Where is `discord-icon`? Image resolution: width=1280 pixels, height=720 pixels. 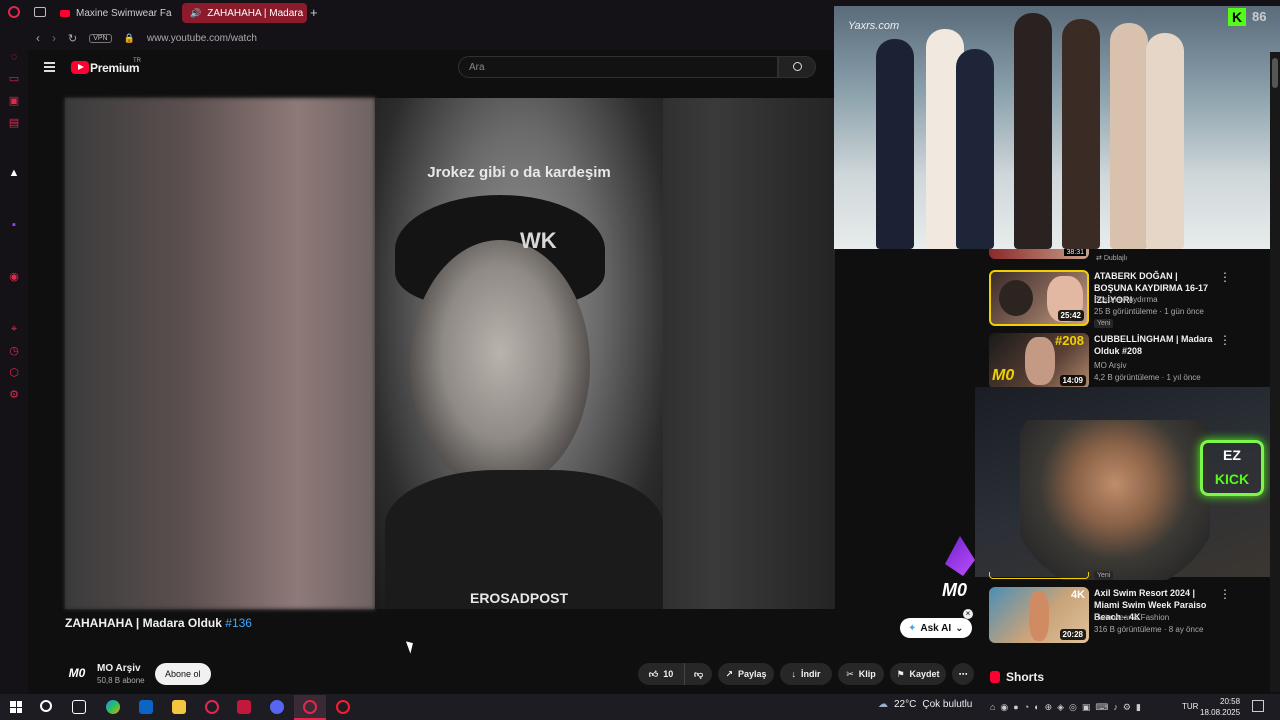
discord-icon is located at coordinates (277, 707).